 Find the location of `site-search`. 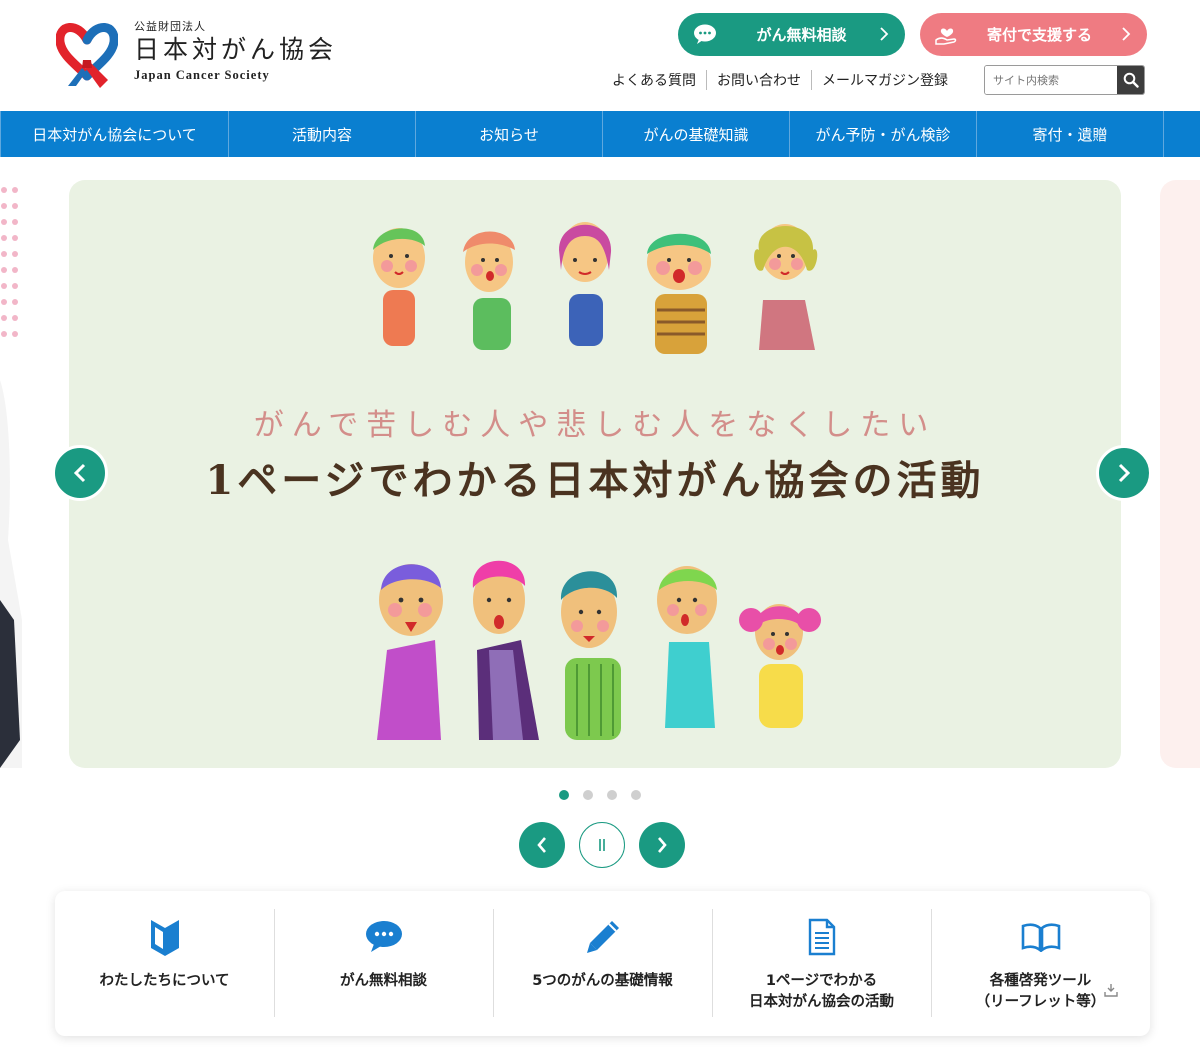

site-search is located at coordinates (1064, 80).